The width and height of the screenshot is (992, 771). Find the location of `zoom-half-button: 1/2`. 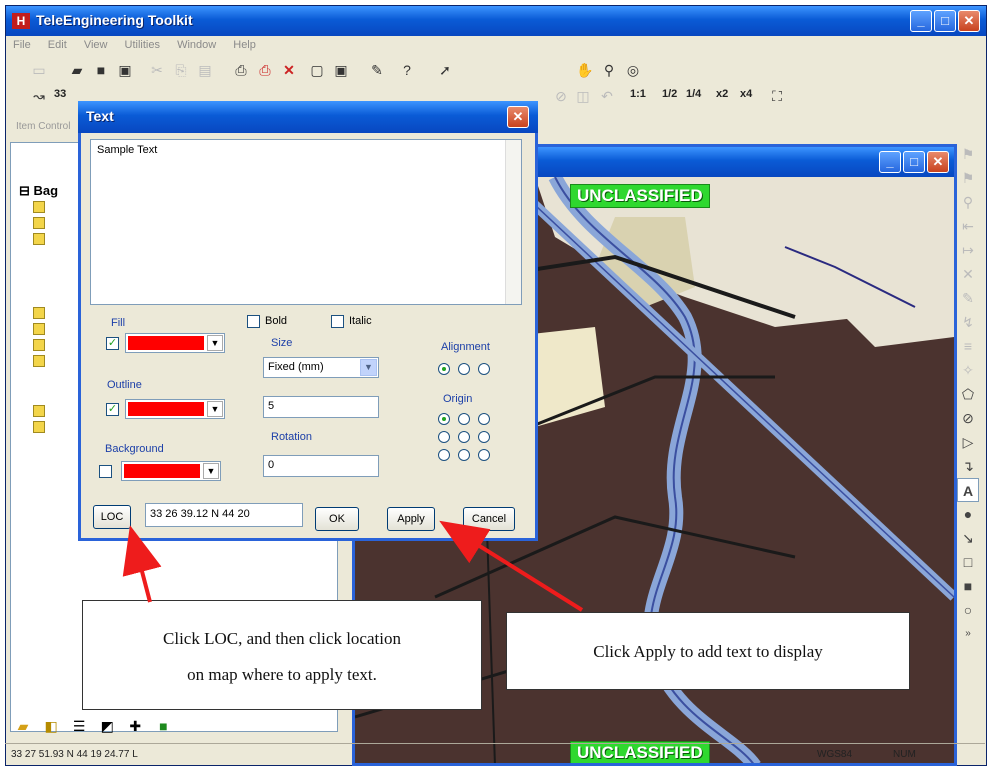

zoom-half-button: 1/2 is located at coordinates (669, 94).